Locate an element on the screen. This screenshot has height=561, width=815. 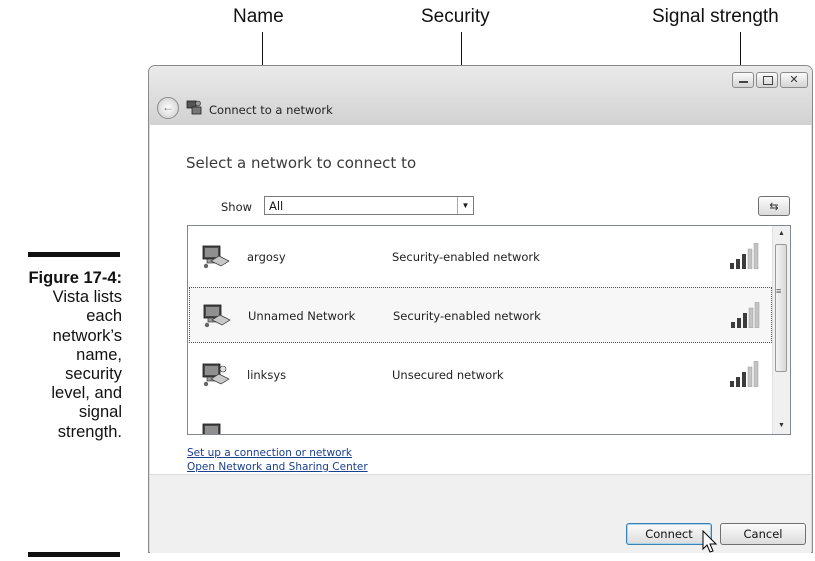
network-icon is located at coordinates (194, 107).